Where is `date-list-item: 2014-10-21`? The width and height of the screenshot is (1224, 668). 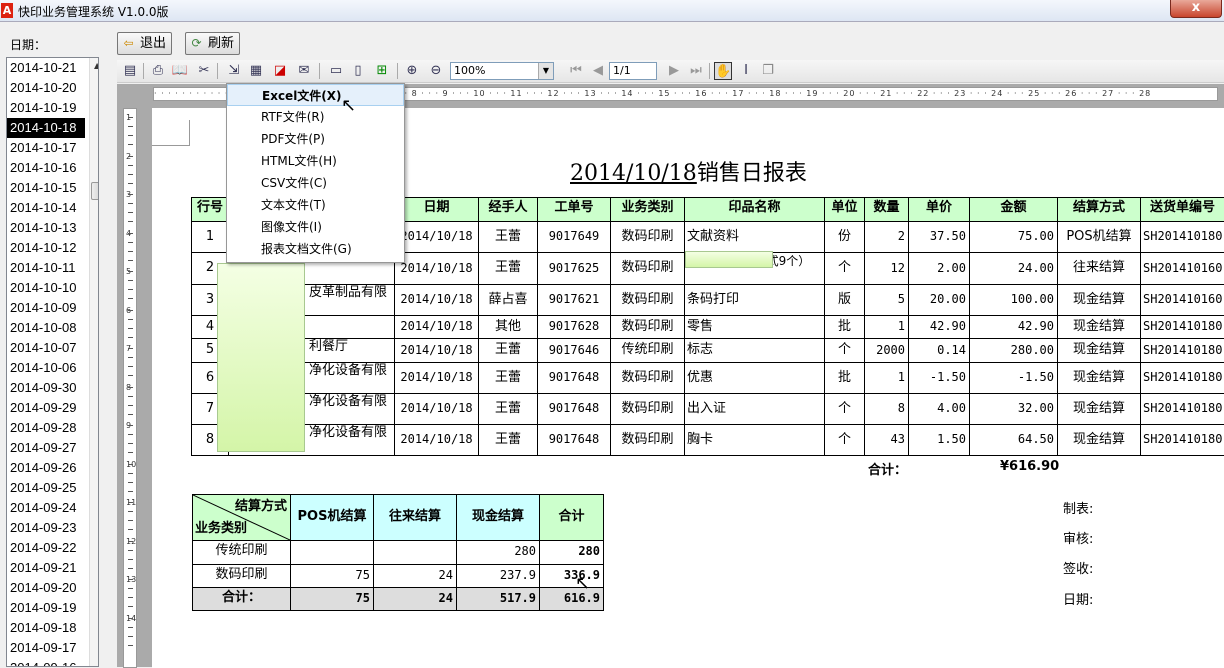
date-list-item: 2014-10-21 is located at coordinates (52, 68).